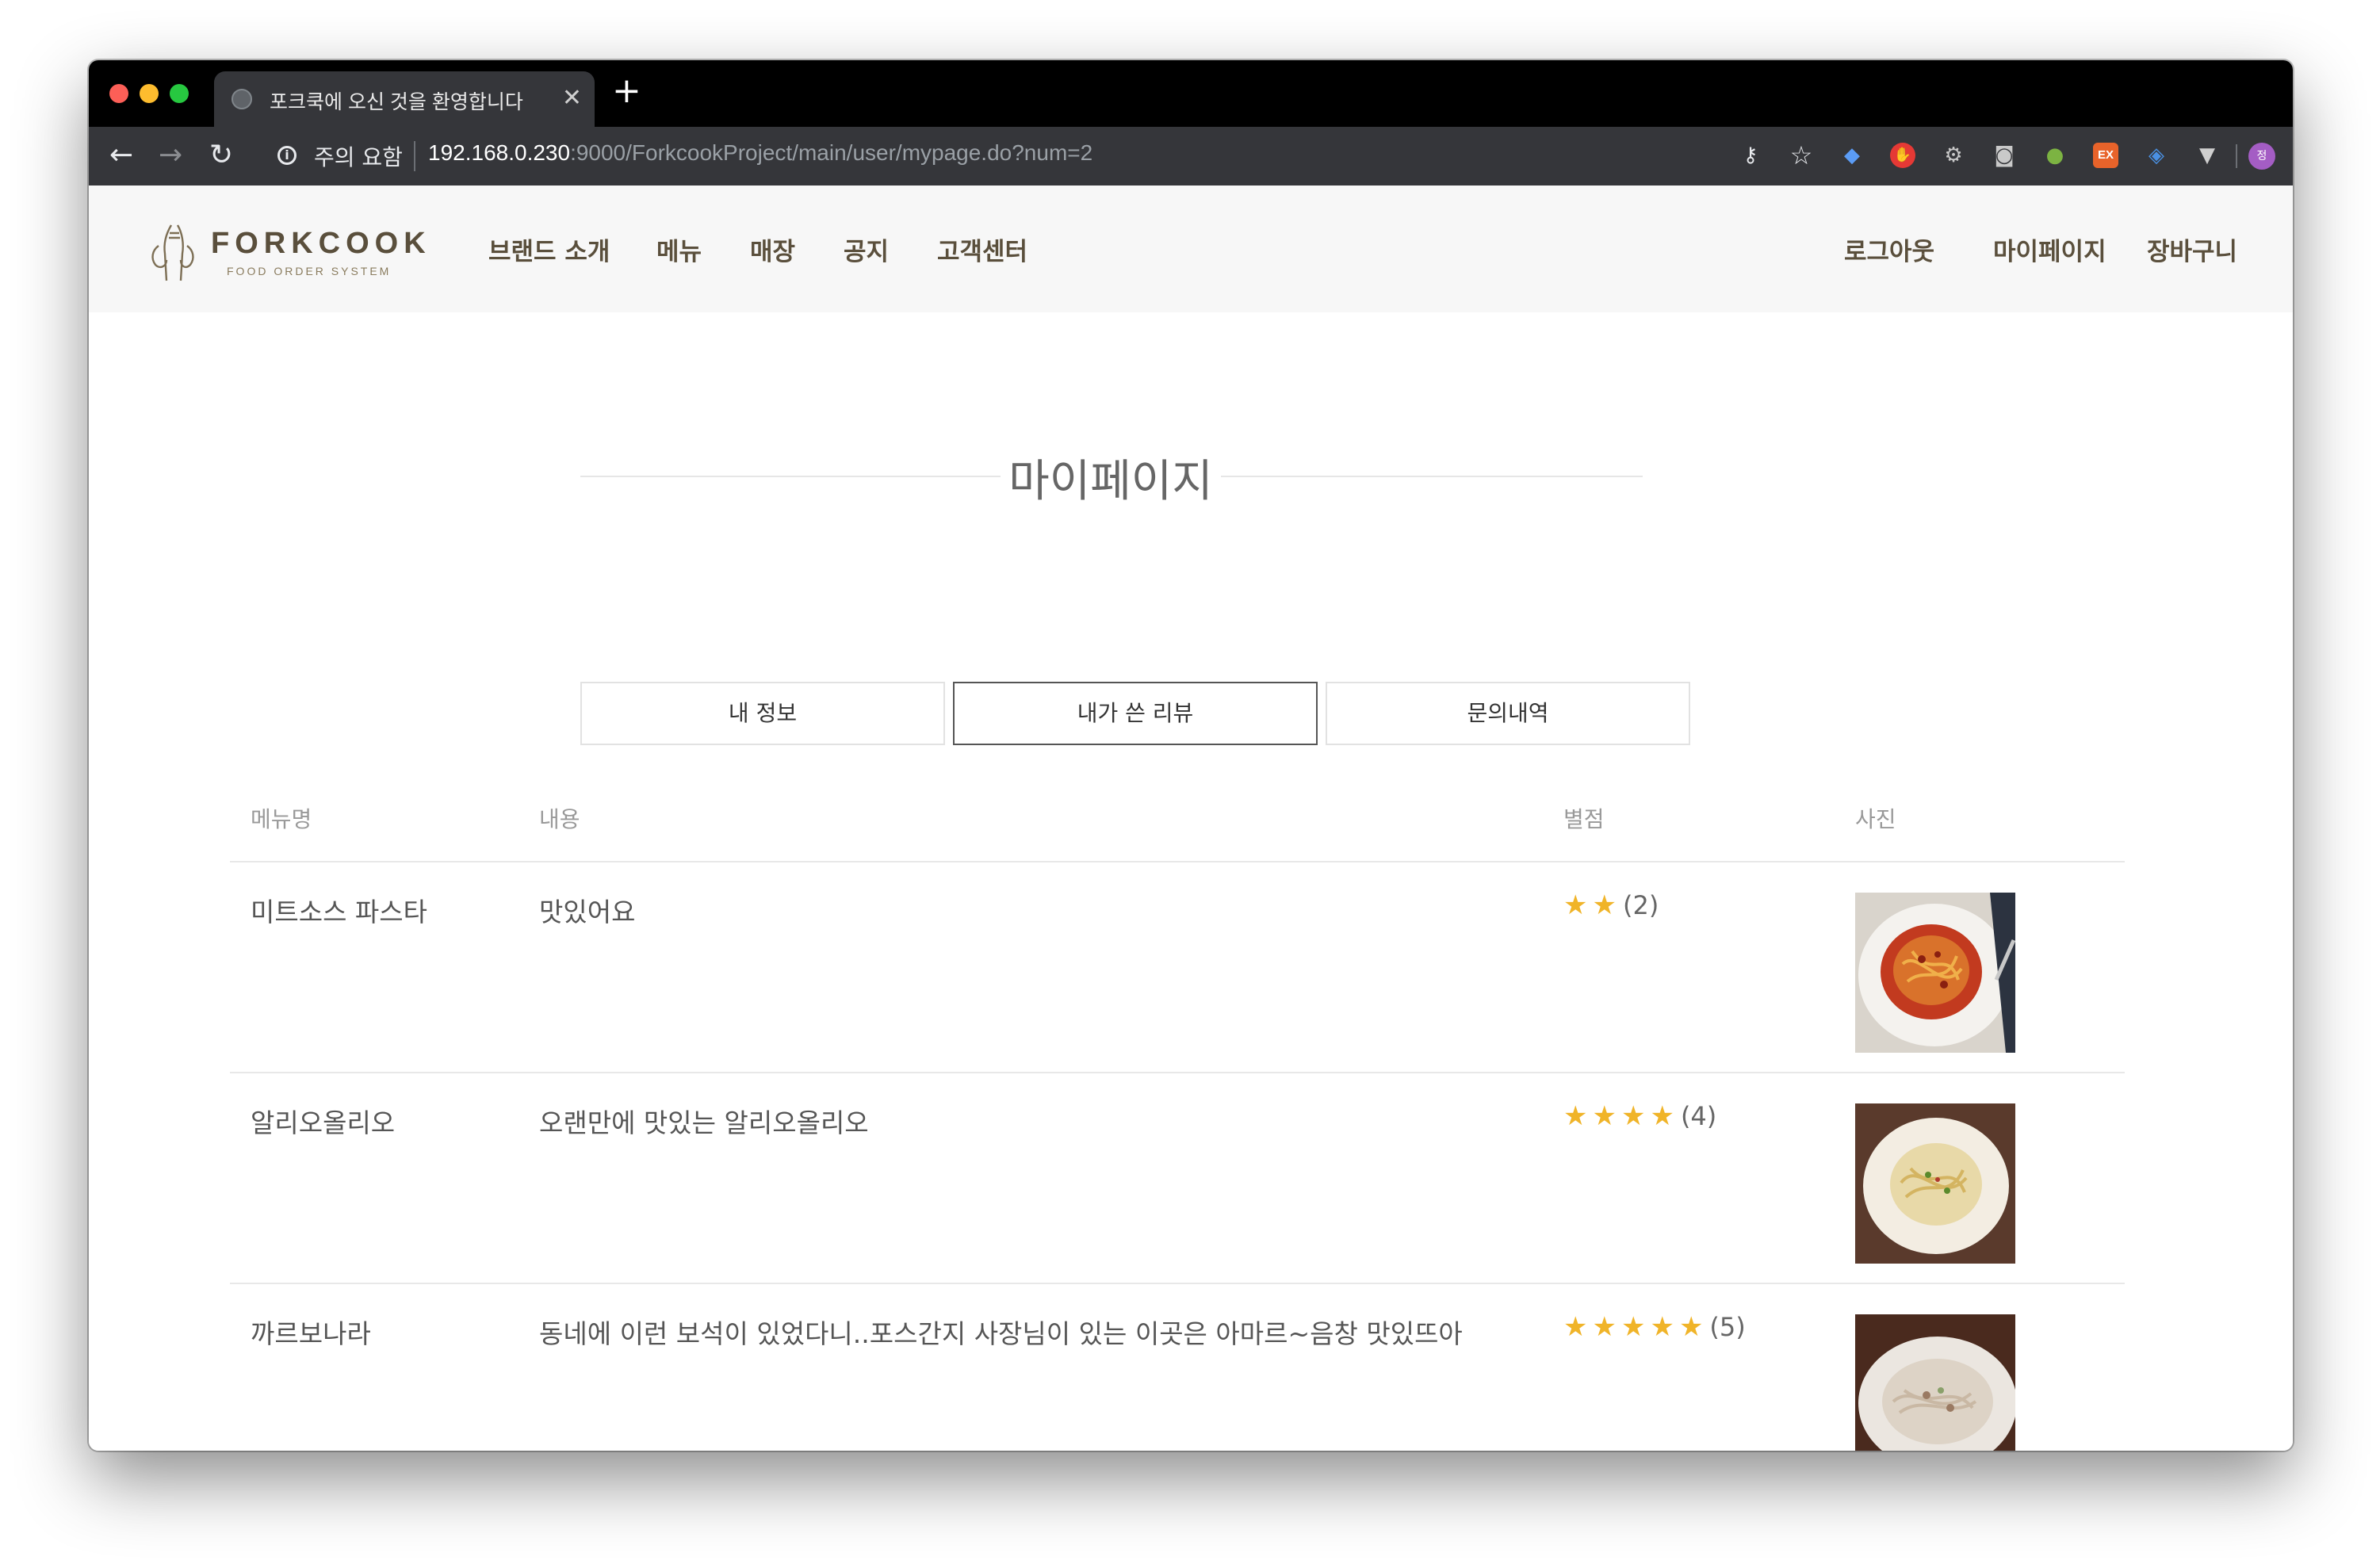 This screenshot has width=2380, height=1568. What do you see at coordinates (2192, 249) in the screenshot?
I see `cart-link: 장바구니` at bounding box center [2192, 249].